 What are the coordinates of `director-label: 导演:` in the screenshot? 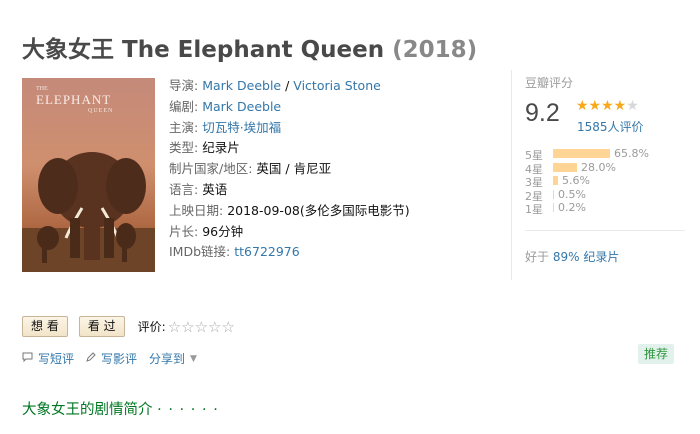 It's located at (184, 85).